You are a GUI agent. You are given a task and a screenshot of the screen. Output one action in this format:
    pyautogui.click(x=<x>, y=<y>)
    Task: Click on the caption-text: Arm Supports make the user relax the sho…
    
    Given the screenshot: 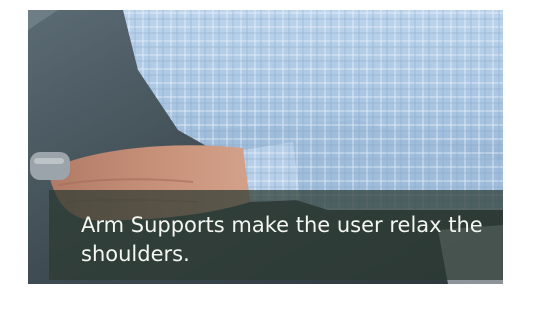 What is the action you would take?
    pyautogui.click(x=282, y=239)
    